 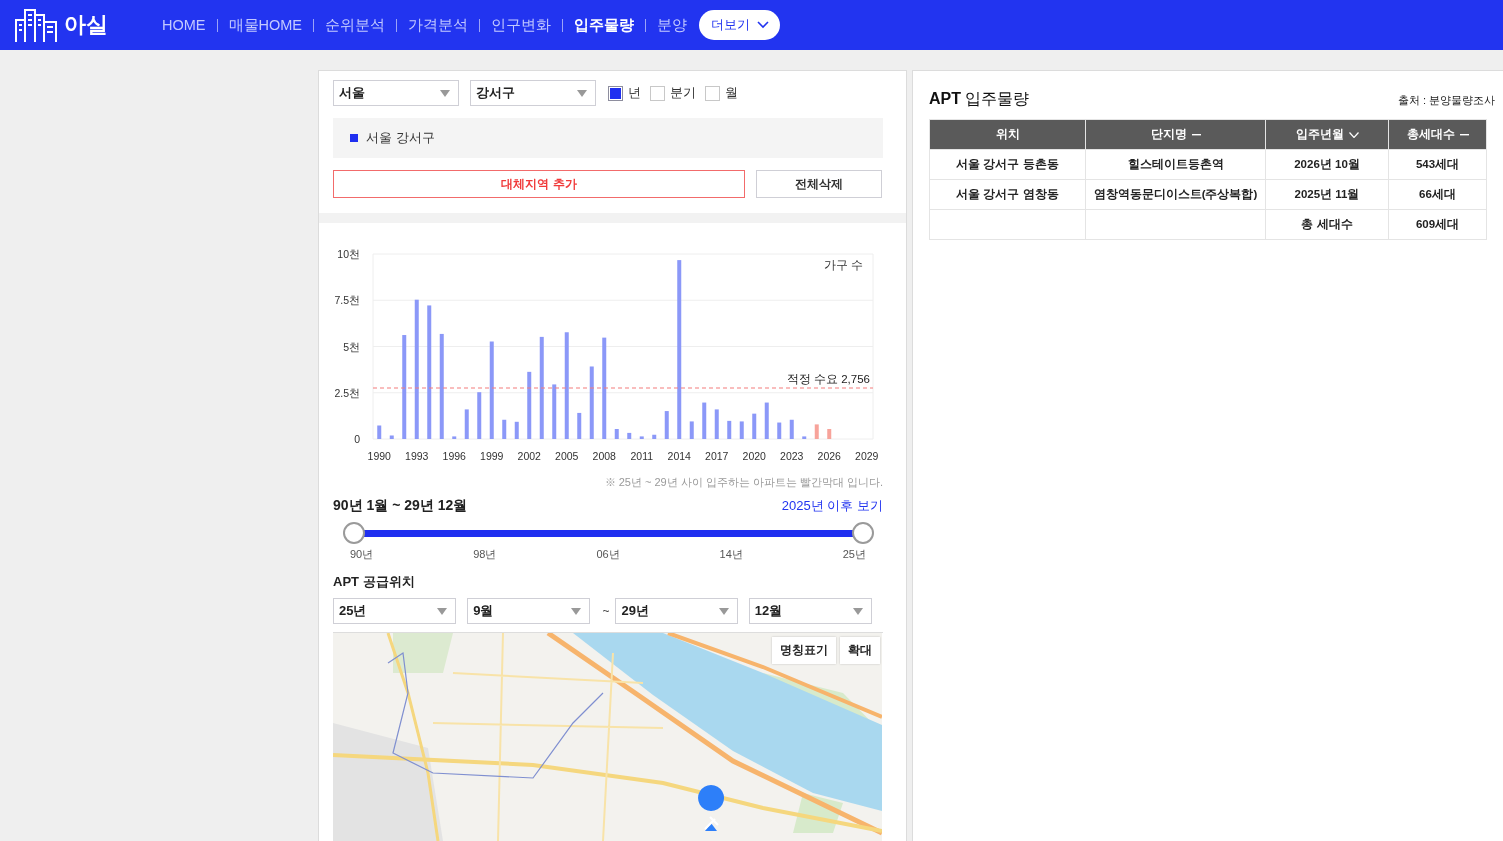 What do you see at coordinates (860, 650) in the screenshot?
I see `map-option-button: 확대` at bounding box center [860, 650].